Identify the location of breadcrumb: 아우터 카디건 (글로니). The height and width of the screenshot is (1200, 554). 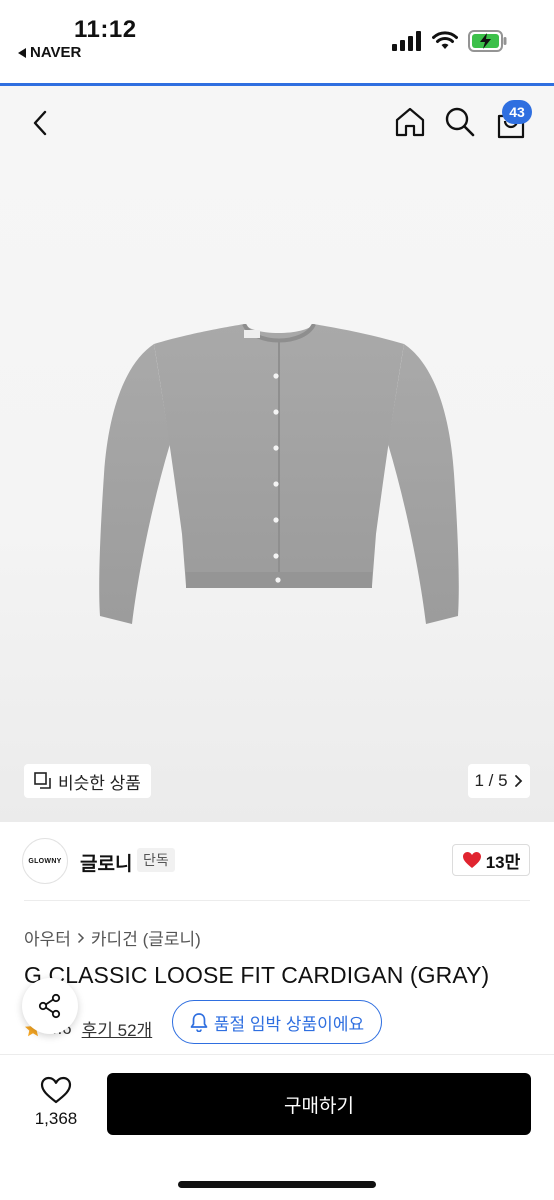
(112, 937).